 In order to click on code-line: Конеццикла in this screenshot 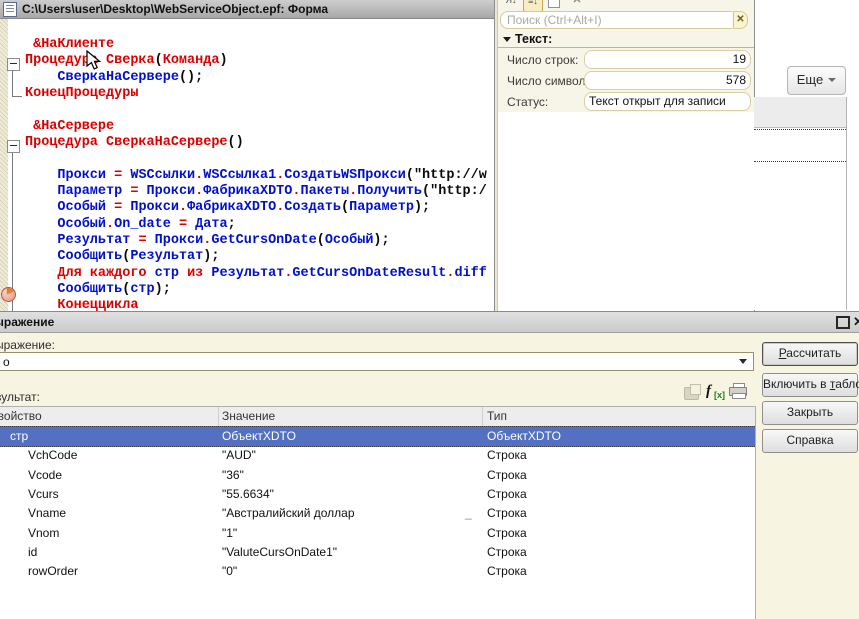, I will do `click(256, 304)`.